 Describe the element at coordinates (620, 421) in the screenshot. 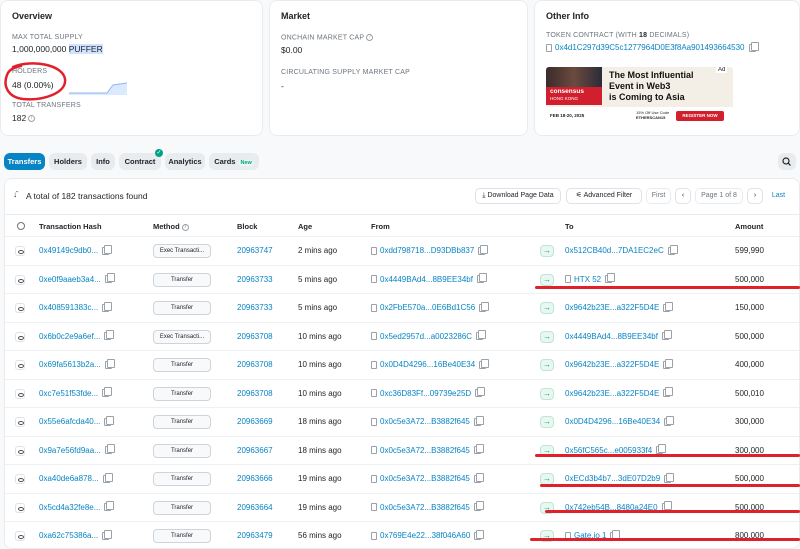

I see `to-address: 0x0D4D4296...16Be40E34` at that location.